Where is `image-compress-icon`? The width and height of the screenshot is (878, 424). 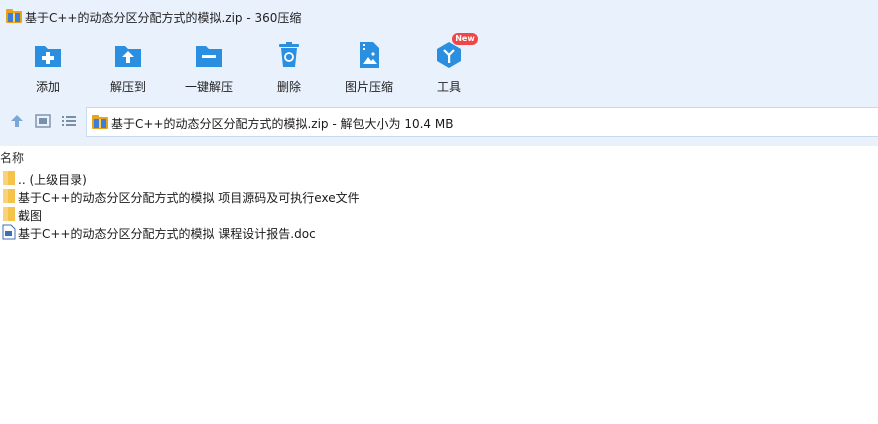 image-compress-icon is located at coordinates (369, 55).